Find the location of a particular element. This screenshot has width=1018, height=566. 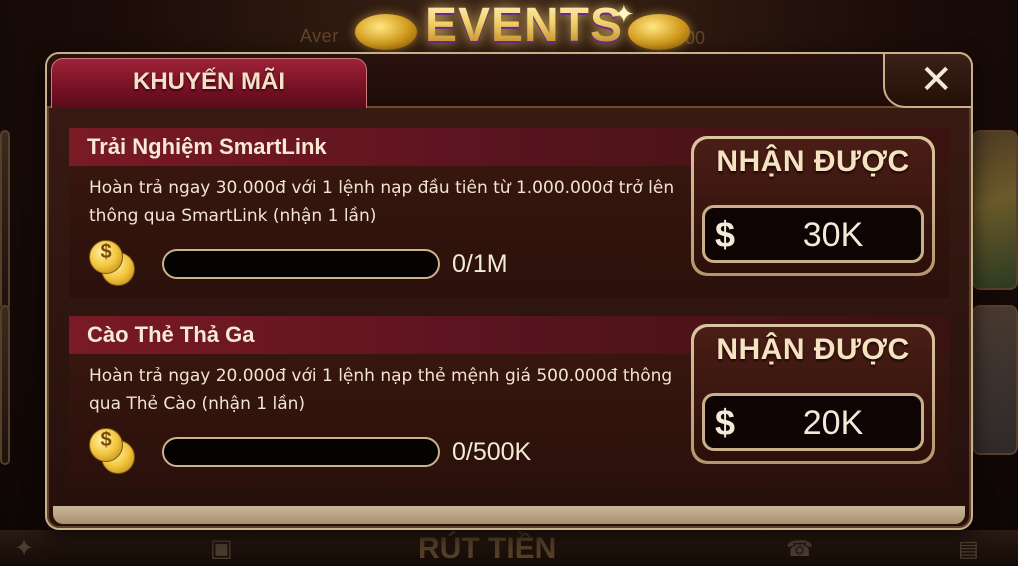

reward-button: NHẬN ĐƯỢC $ 30K is located at coordinates (813, 206).